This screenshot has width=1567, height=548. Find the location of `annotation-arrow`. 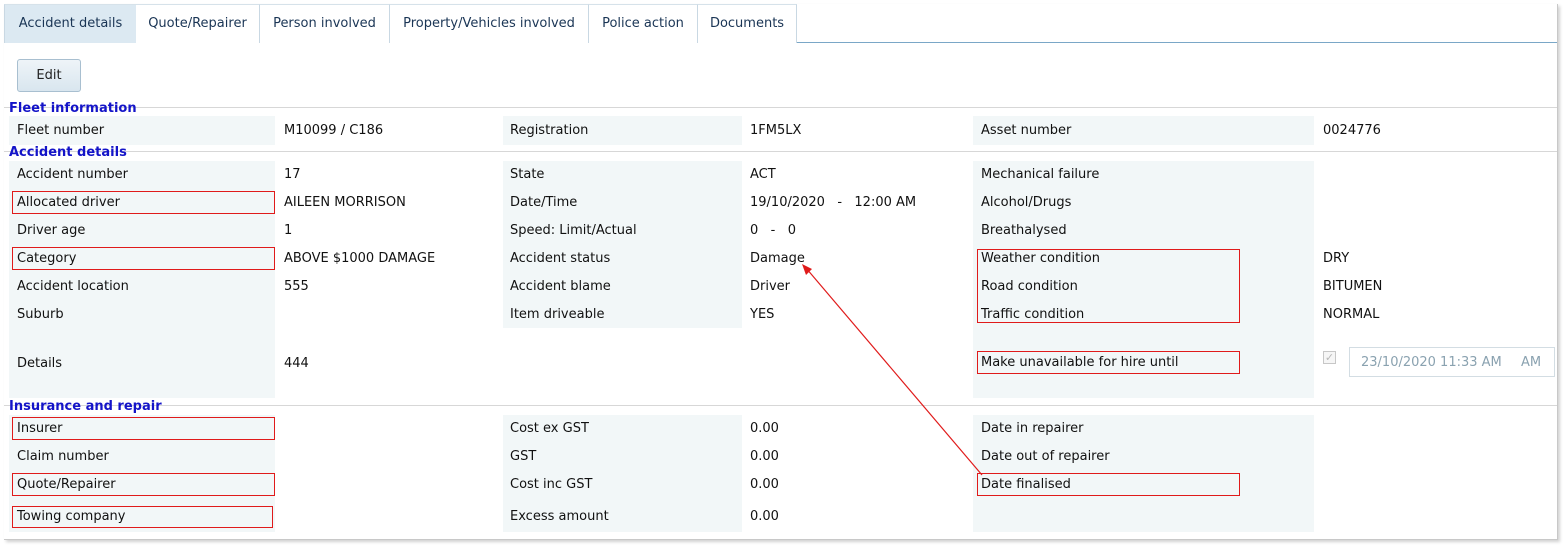

annotation-arrow is located at coordinates (892, 370).